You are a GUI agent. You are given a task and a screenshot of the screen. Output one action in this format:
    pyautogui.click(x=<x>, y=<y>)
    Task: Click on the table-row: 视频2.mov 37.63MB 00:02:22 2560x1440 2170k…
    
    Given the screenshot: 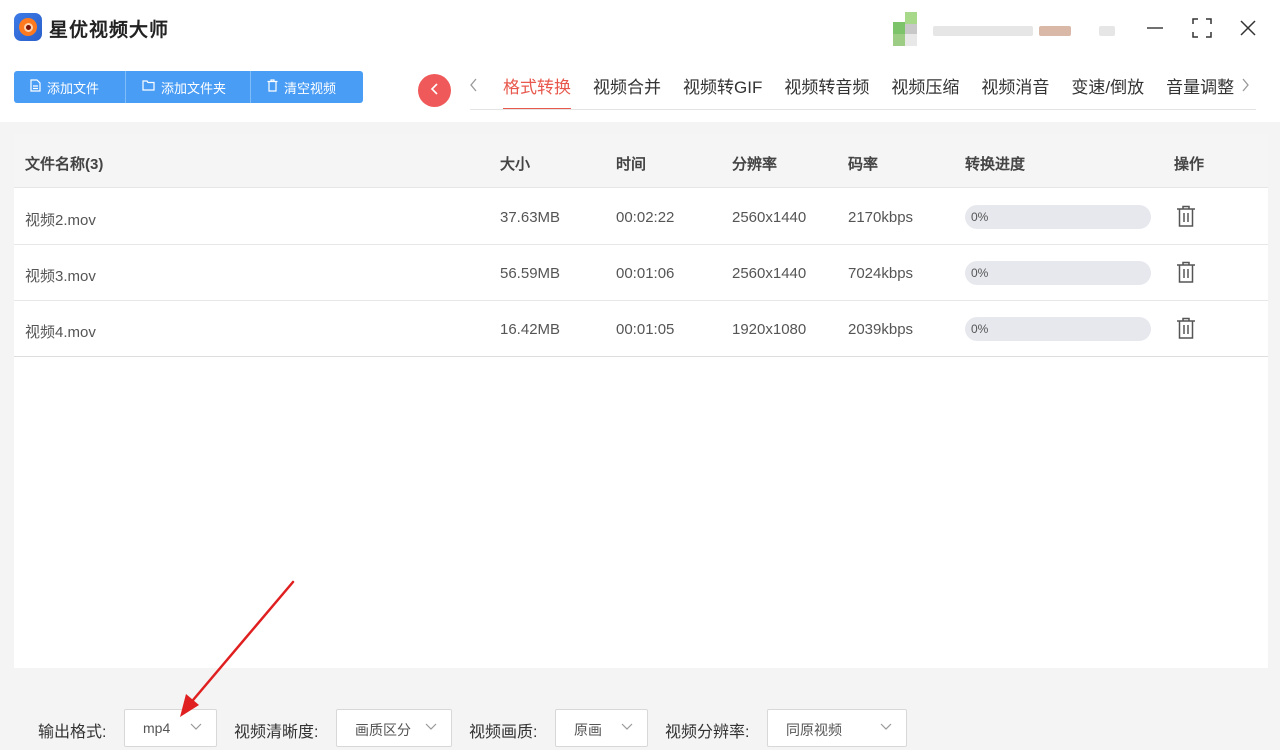 What is the action you would take?
    pyautogui.click(x=641, y=217)
    